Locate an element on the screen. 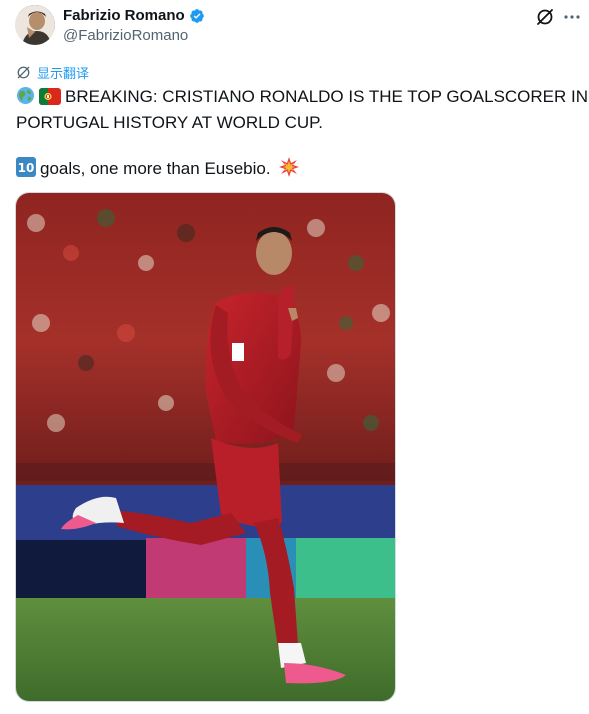 The height and width of the screenshot is (714, 589). show-translation-link: 显示翻译 is located at coordinates (52, 72).